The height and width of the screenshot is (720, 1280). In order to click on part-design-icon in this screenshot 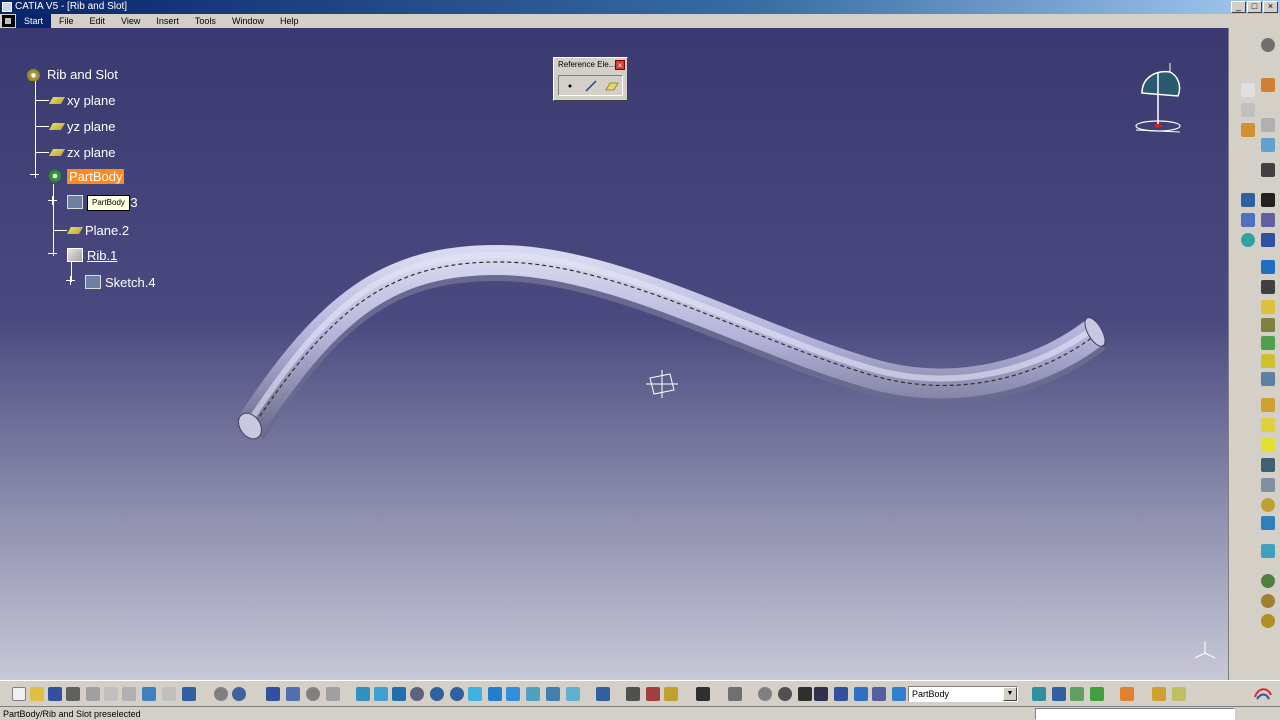, I will do `click(1059, 694)`.